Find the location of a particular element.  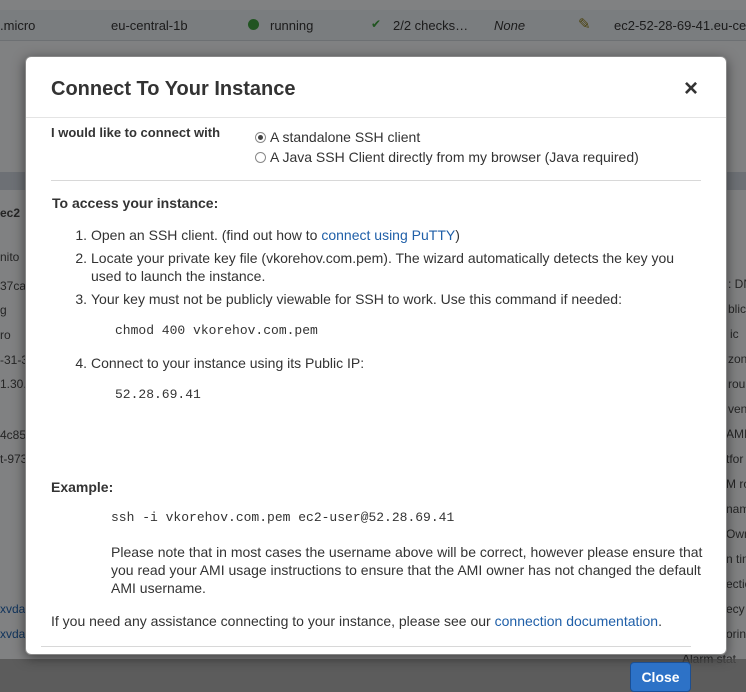

divider is located at coordinates (376, 180).